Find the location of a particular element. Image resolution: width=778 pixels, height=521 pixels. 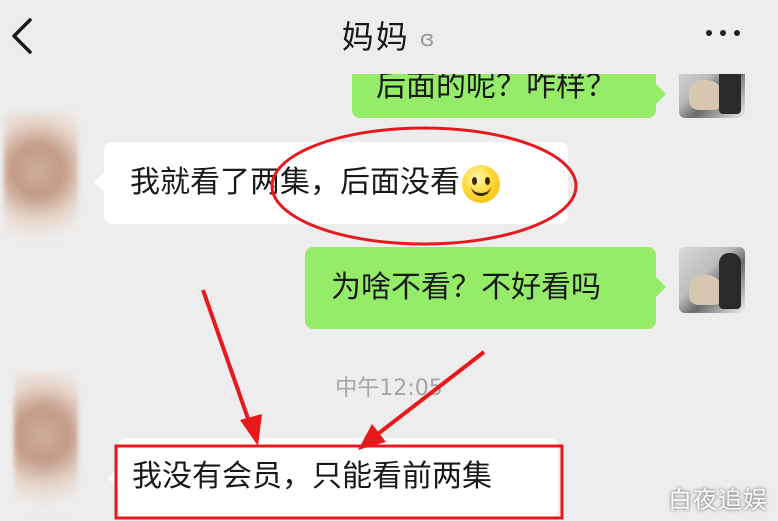

more-options-icon is located at coordinates (727, 36).